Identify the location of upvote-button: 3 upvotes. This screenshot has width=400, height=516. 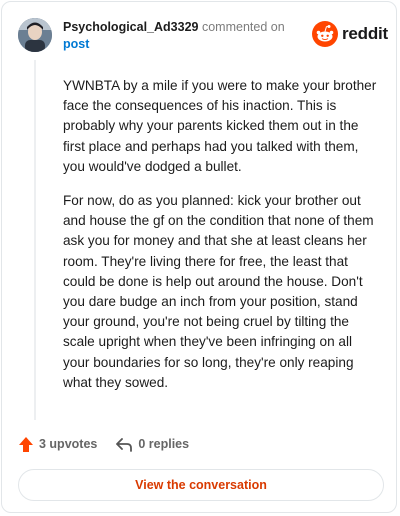
(57, 444).